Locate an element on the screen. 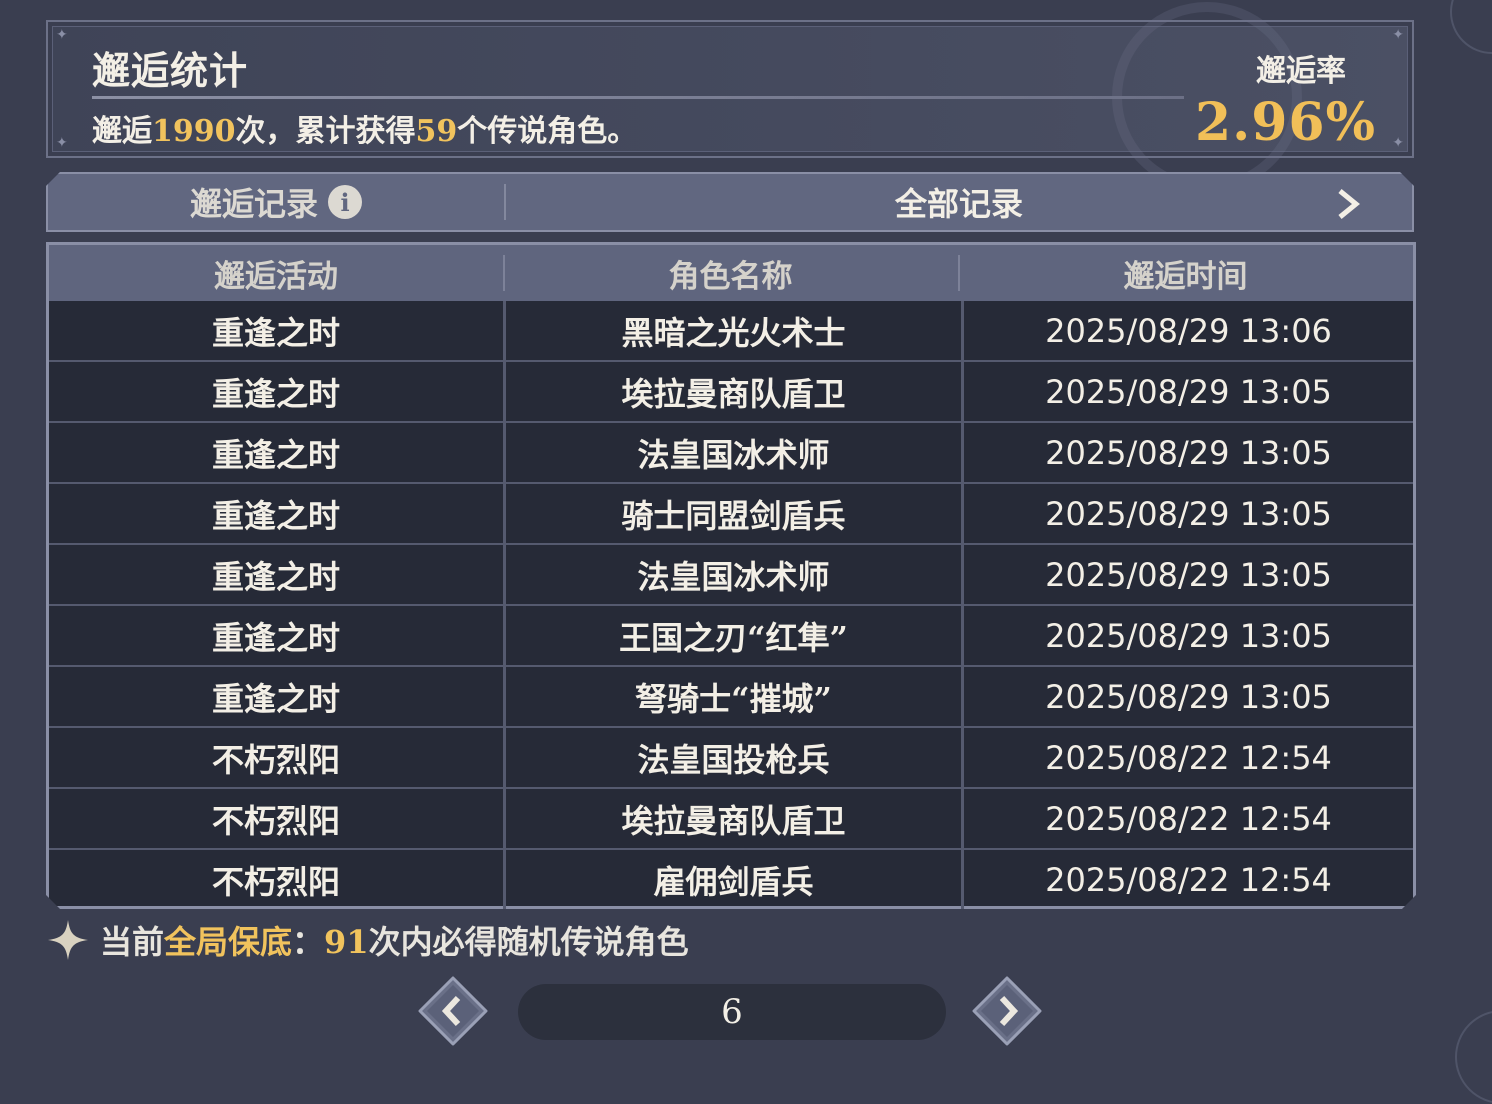  pity-suffix: 次内必得随机传说角色 is located at coordinates (528, 942).